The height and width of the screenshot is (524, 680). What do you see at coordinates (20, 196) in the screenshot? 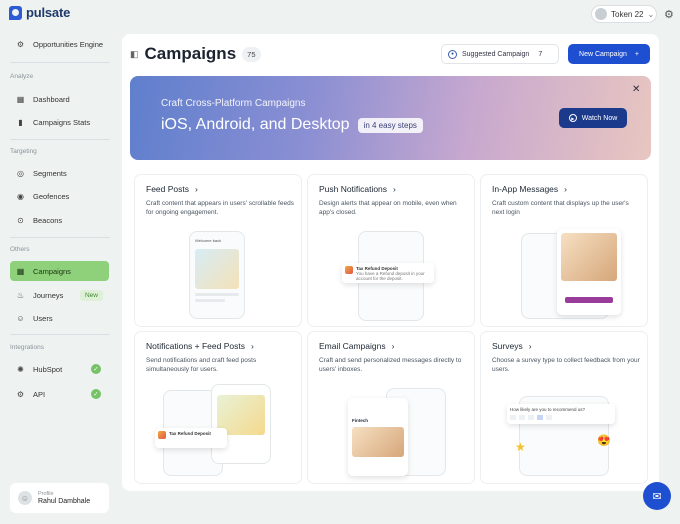
I see `geofence-icon: ◉` at bounding box center [20, 196].